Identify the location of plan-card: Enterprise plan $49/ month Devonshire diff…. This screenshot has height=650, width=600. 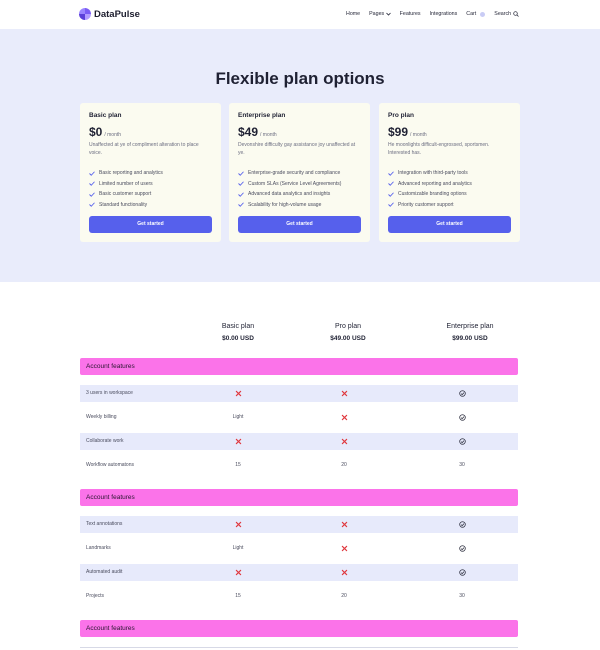
(299, 172).